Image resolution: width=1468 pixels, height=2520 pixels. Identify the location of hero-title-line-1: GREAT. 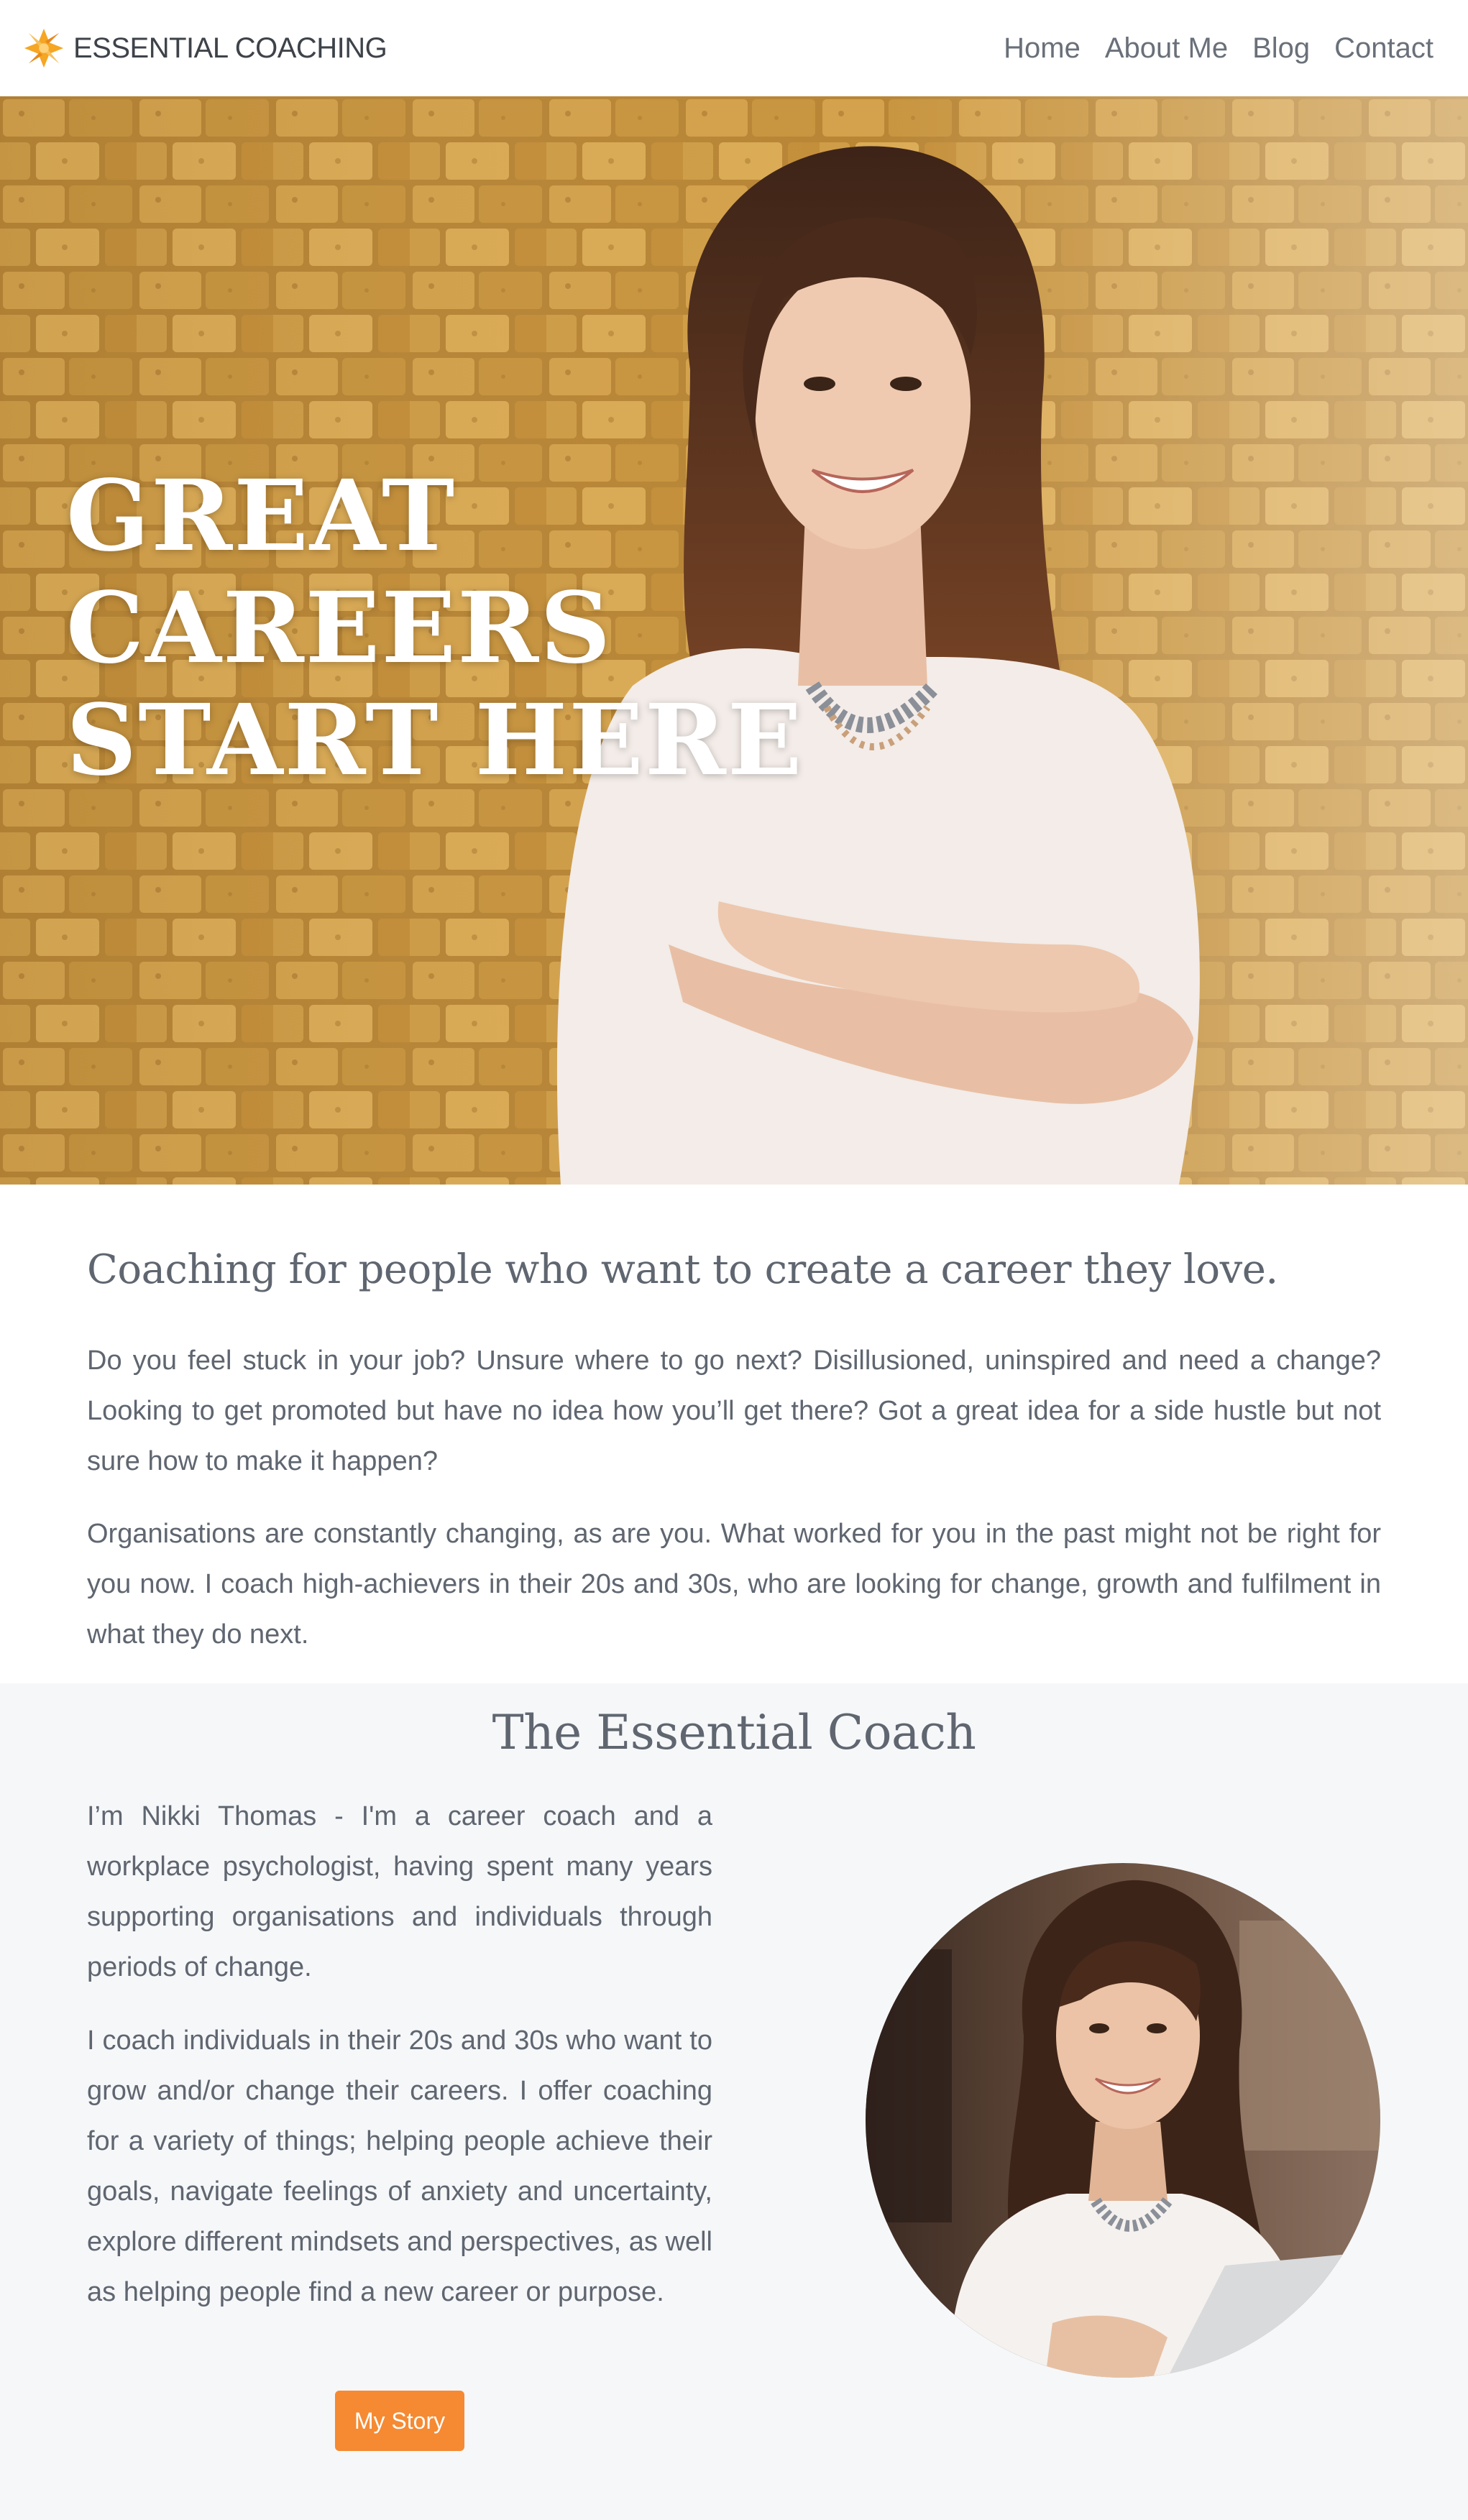
(261, 516).